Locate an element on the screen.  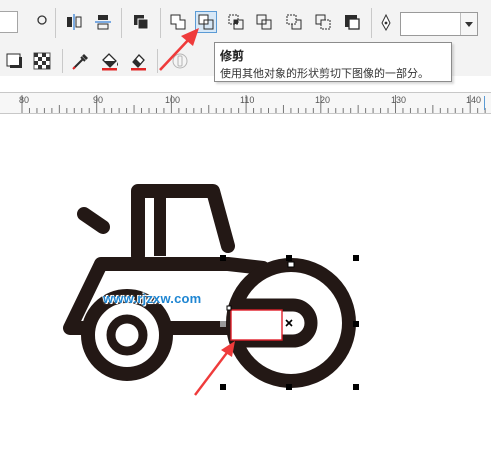
shape-node is located at coordinates (229, 308).